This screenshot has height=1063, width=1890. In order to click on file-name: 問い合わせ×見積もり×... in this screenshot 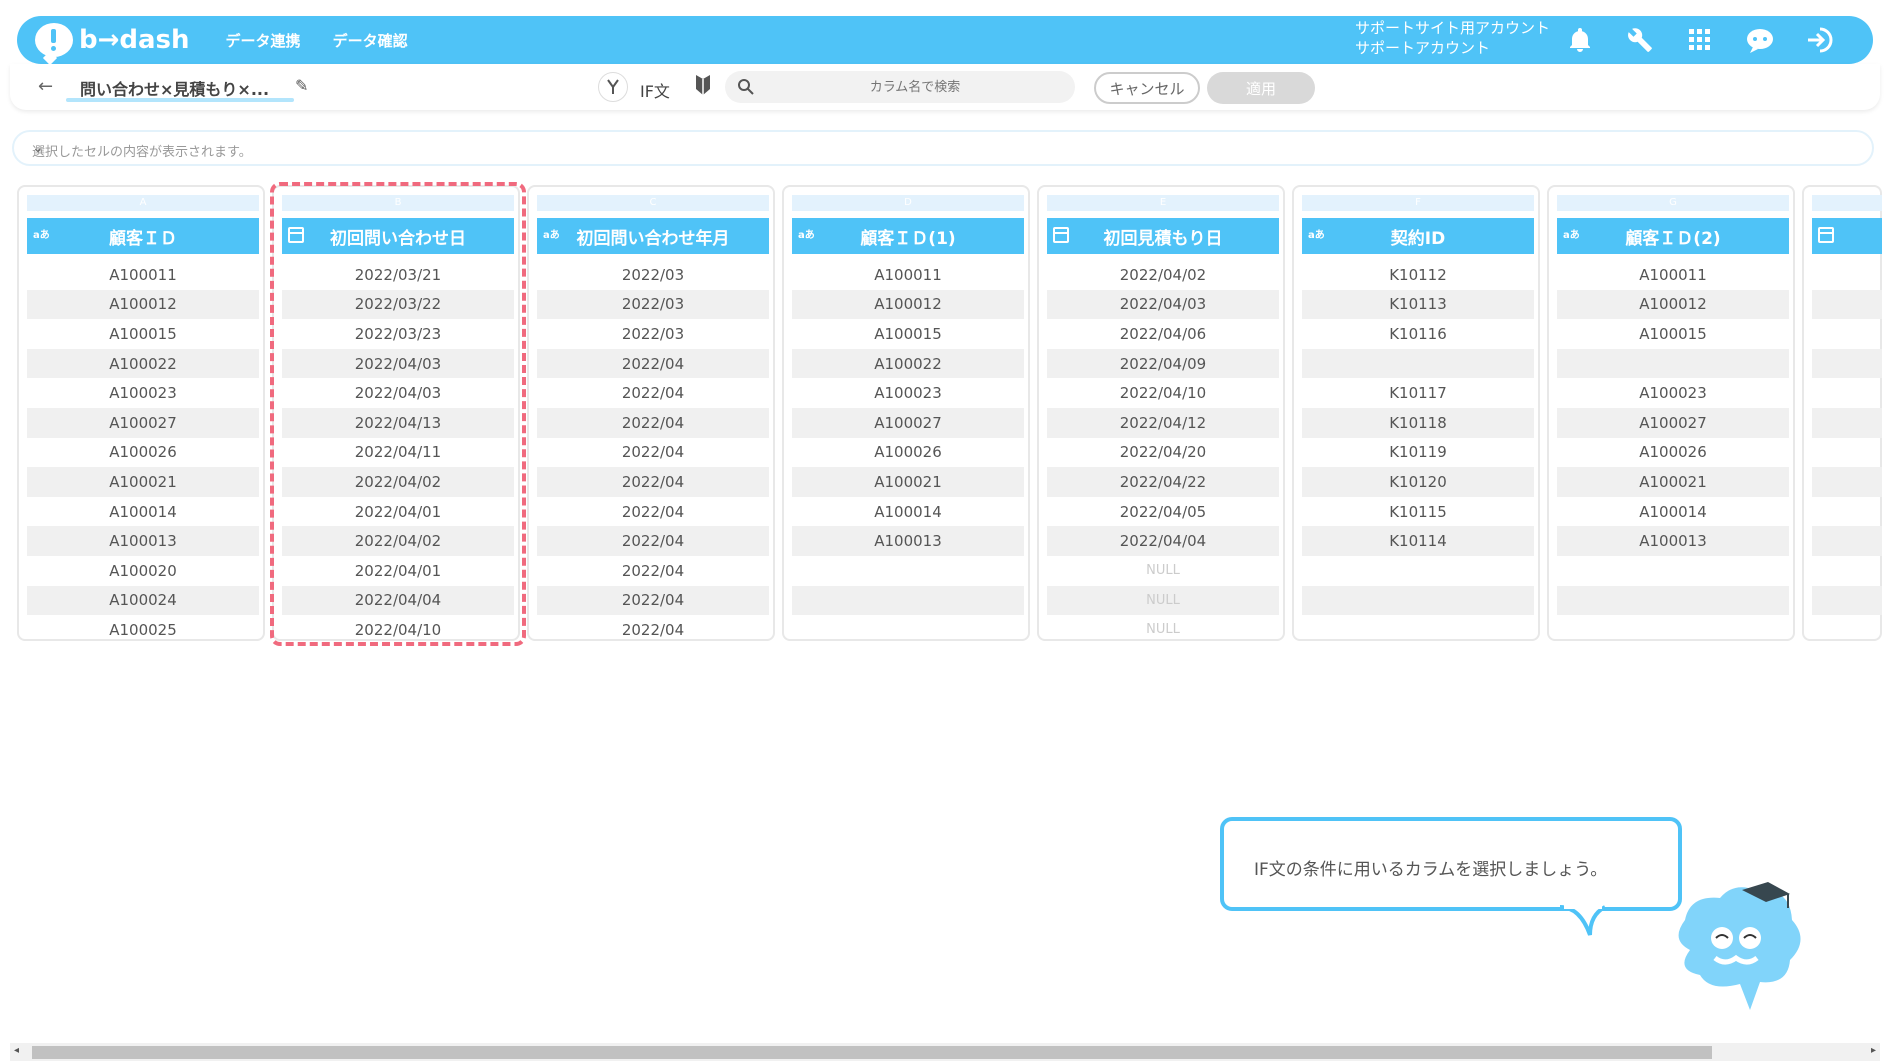, I will do `click(174, 88)`.